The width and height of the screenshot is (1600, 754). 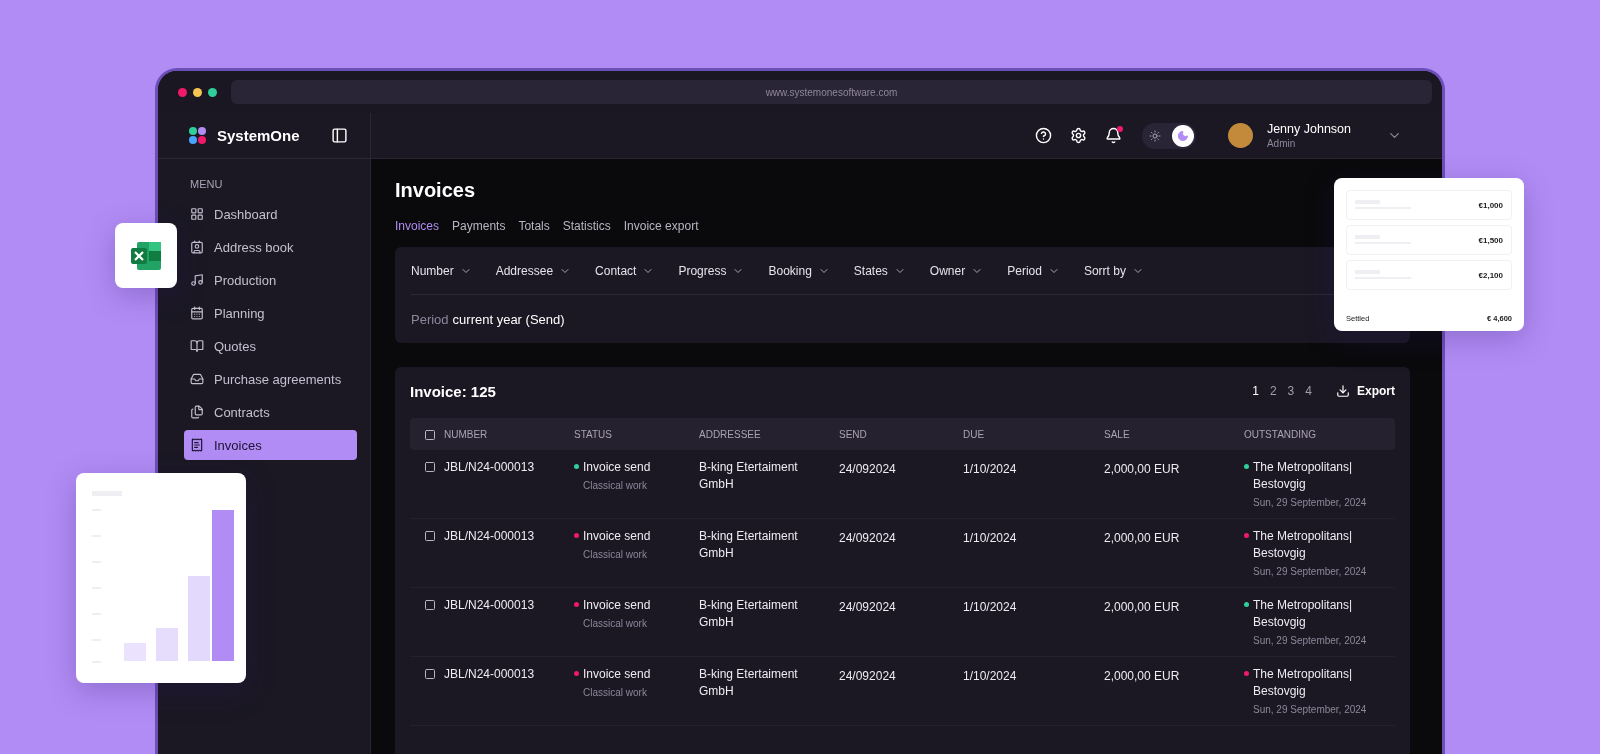 What do you see at coordinates (270, 313) in the screenshot?
I see `sidebar-item: Planning` at bounding box center [270, 313].